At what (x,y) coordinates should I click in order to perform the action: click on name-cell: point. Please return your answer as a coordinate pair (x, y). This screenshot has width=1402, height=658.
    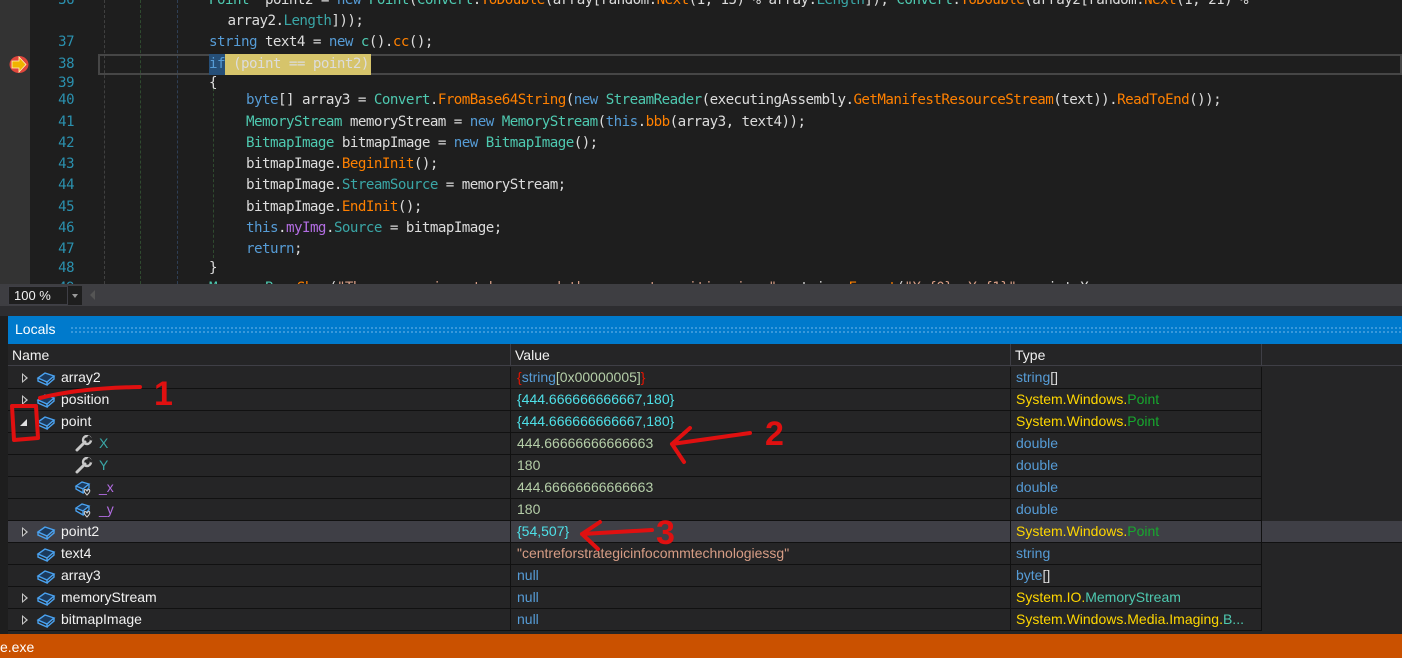
    Looking at the image, I should click on (259, 421).